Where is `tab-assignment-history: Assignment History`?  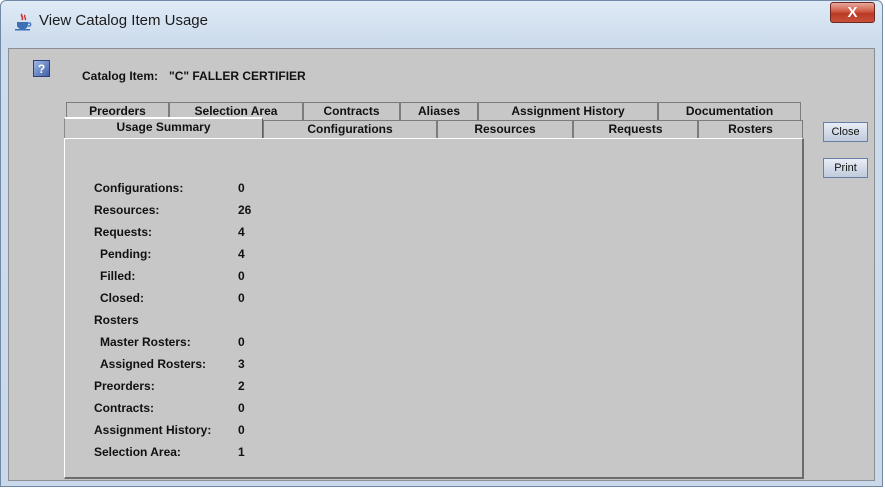 tab-assignment-history: Assignment History is located at coordinates (568, 111).